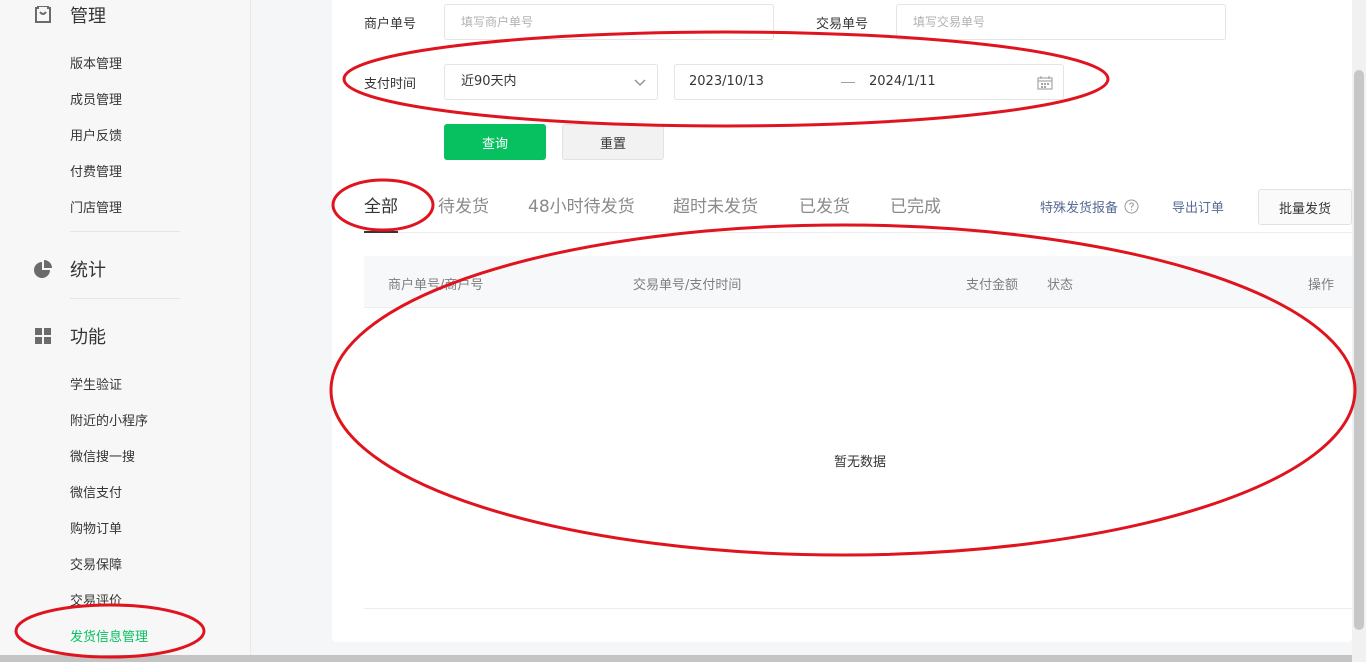  I want to click on batch-ship-button: 批量发货, so click(1305, 207).